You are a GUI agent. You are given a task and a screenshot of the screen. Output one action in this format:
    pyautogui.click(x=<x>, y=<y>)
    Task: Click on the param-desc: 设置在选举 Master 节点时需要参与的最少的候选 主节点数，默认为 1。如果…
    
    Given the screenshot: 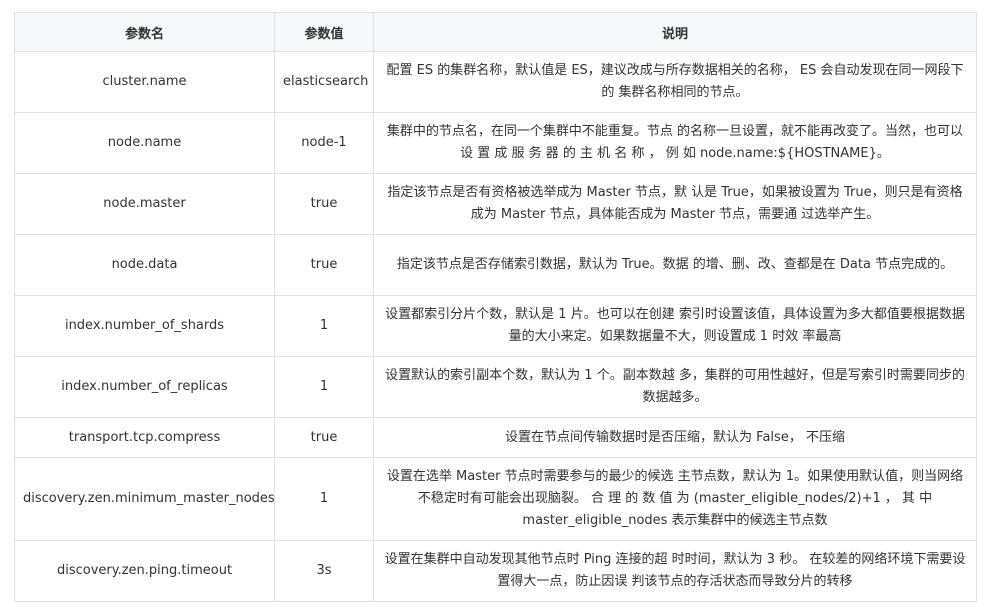 What is the action you would take?
    pyautogui.click(x=675, y=499)
    